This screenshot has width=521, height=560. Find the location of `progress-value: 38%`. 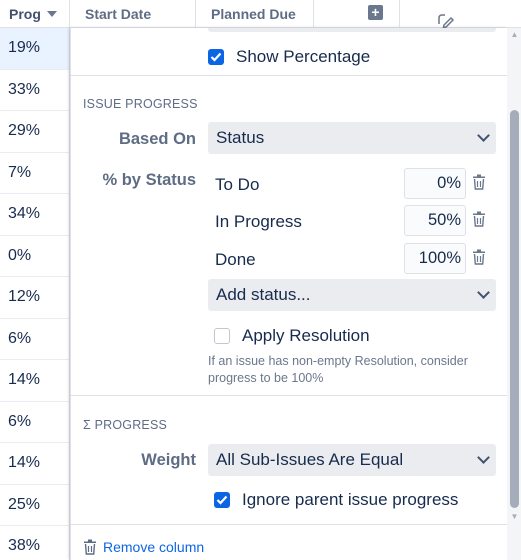

progress-value: 38% is located at coordinates (24, 546).